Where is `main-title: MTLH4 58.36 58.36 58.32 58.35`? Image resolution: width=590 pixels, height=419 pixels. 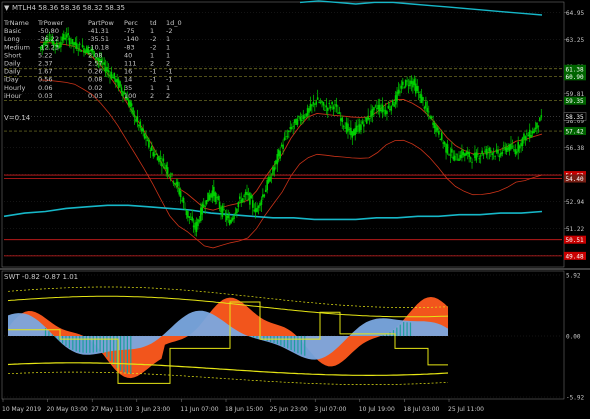
main-title: MTLH4 58.36 58.36 58.32 58.35 is located at coordinates (68, 8).